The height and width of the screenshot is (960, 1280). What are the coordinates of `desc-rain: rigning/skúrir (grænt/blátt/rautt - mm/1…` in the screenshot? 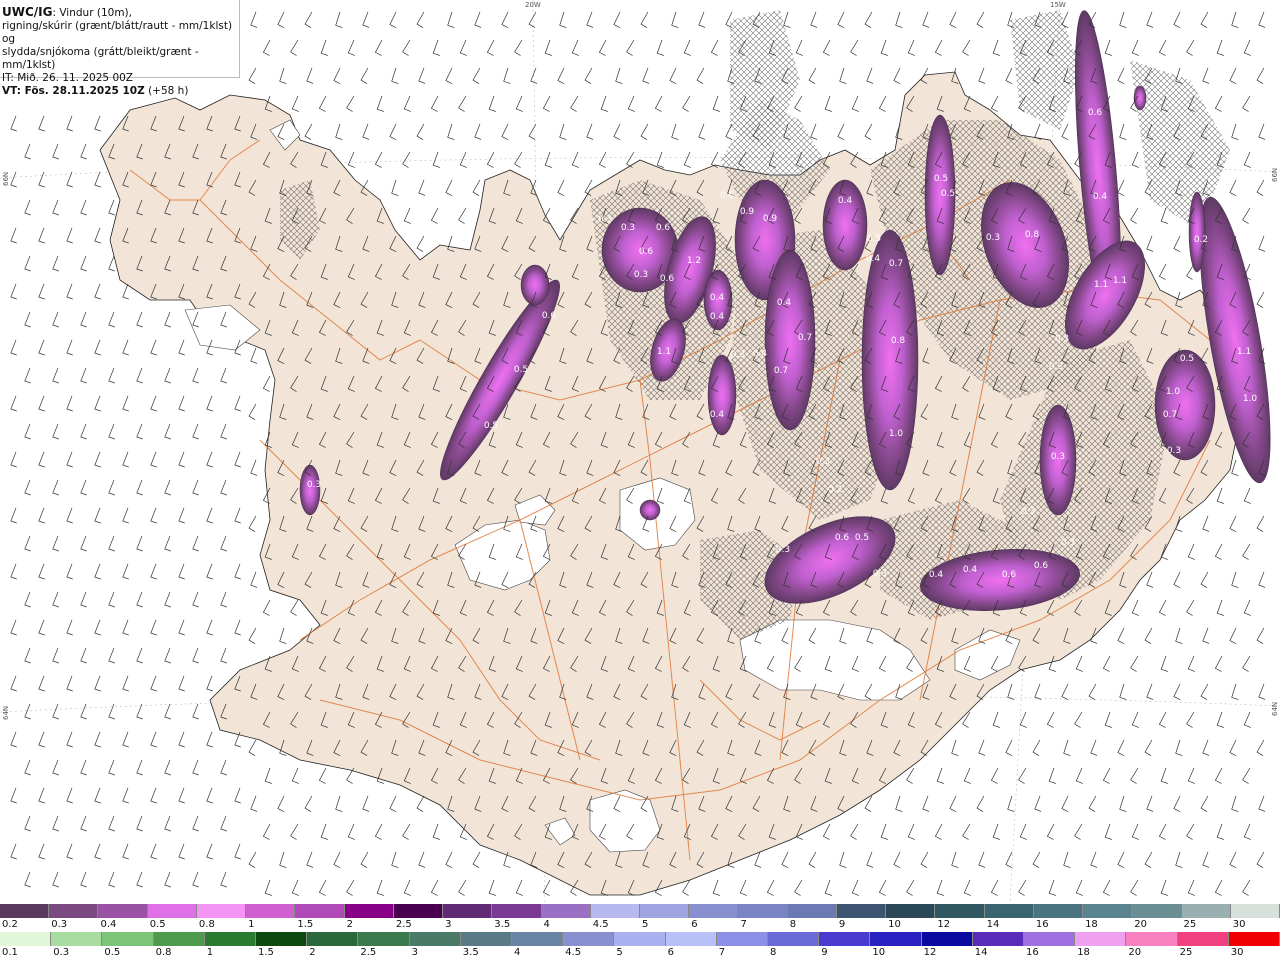 It's located at (117, 32).